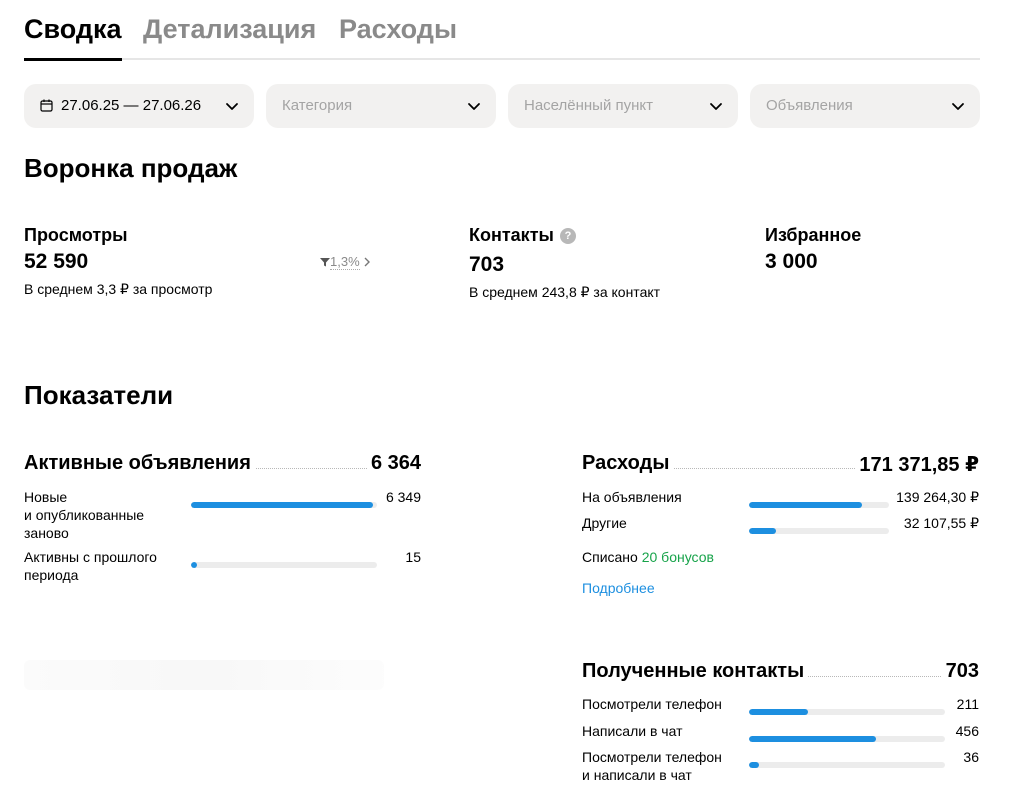 The width and height of the screenshot is (1023, 809). Describe the element at coordinates (118, 289) in the screenshot. I see `views-average: В среднем 3,3 ₽ за просмотр` at that location.